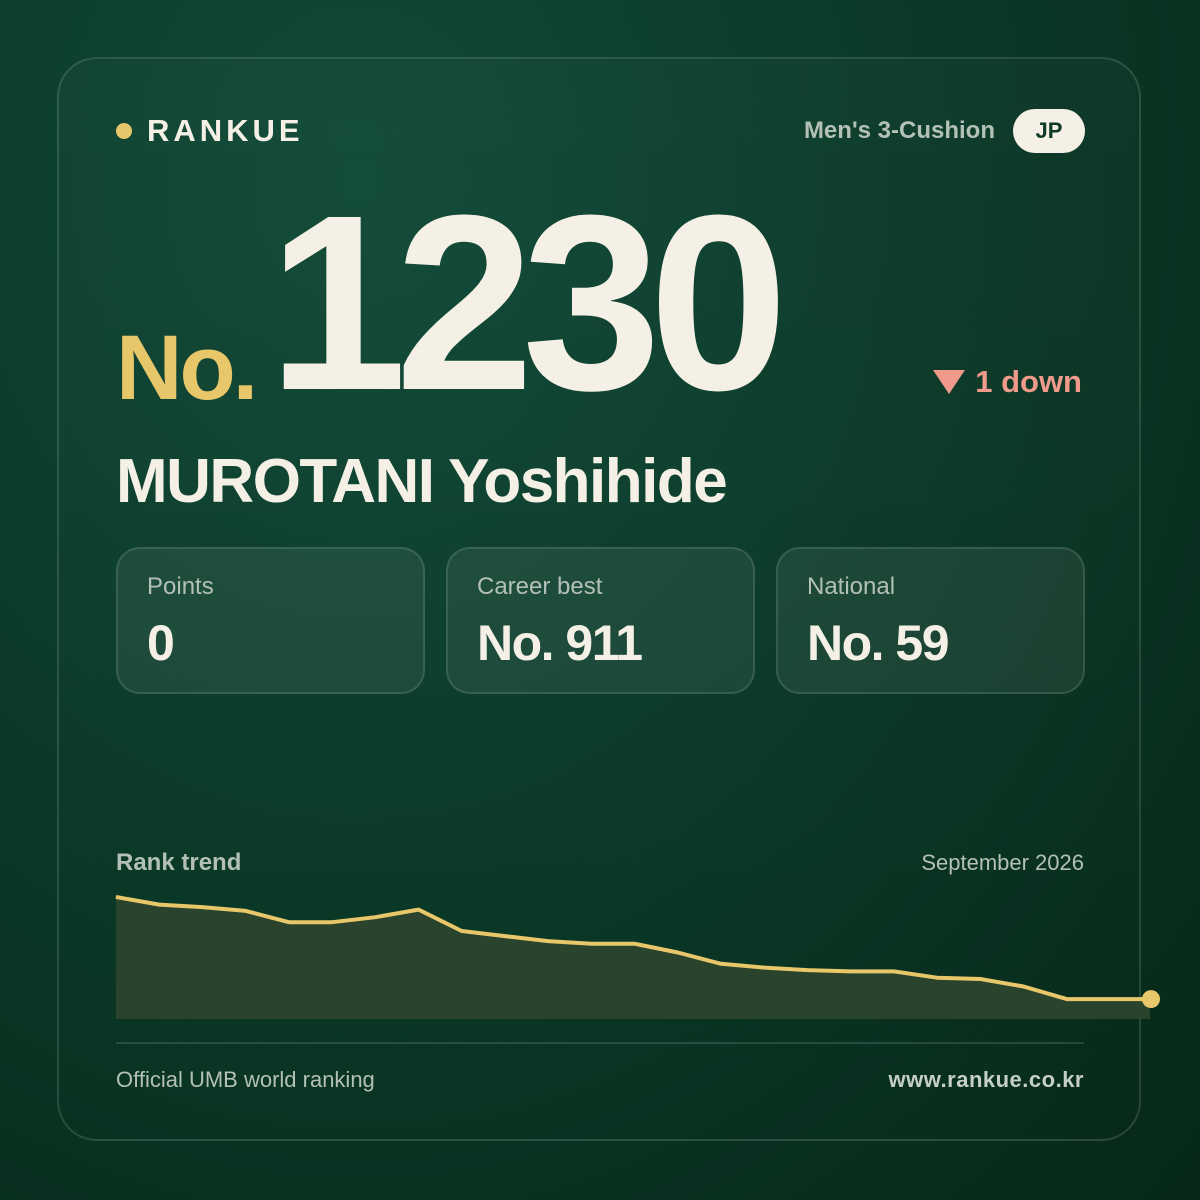 This screenshot has height=1200, width=1200. Describe the element at coordinates (986, 1080) in the screenshot. I see `footer-url: www.rankue.co.kr` at that location.